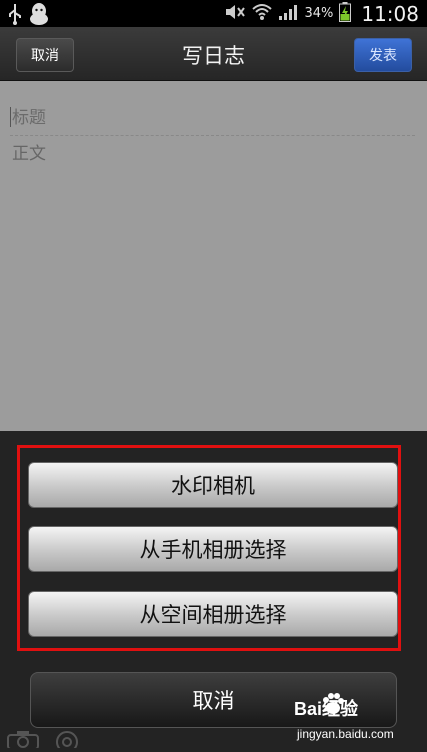  What do you see at coordinates (345, 734) in the screenshot?
I see `watermark-url: jingyan.baidu.com` at bounding box center [345, 734].